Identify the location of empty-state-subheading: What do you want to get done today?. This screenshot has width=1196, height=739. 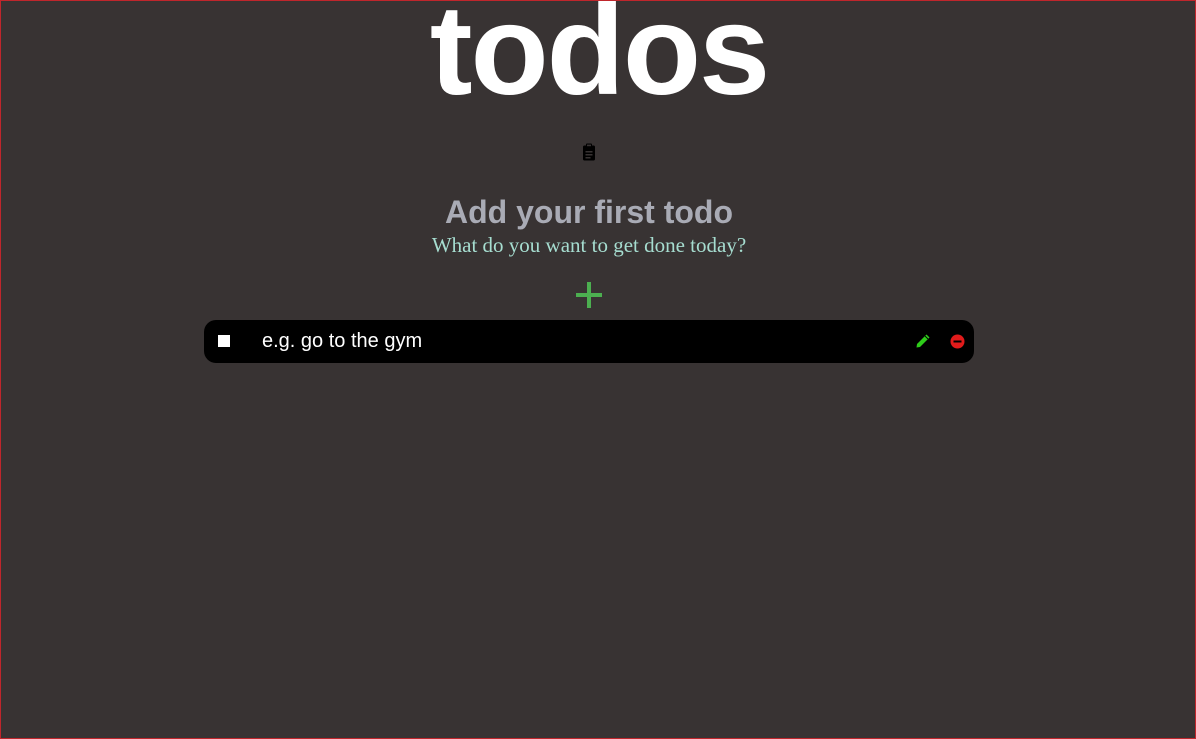
(589, 245).